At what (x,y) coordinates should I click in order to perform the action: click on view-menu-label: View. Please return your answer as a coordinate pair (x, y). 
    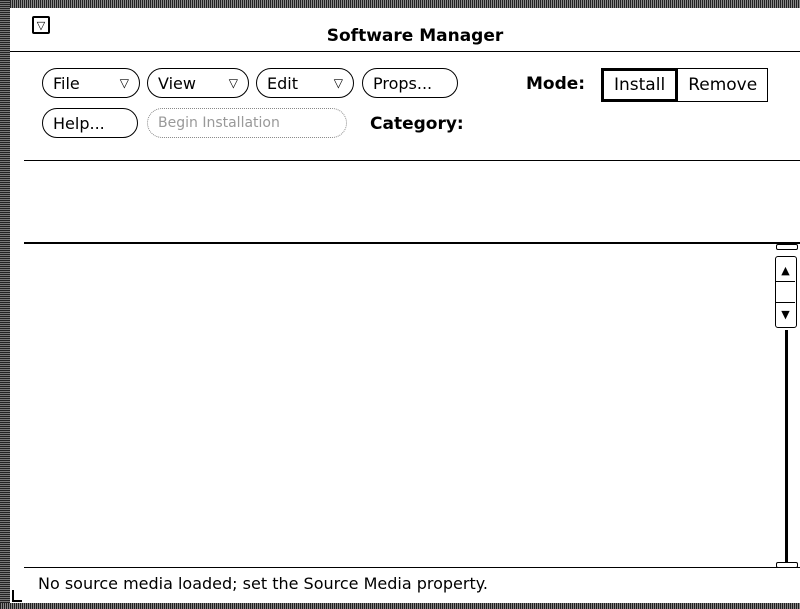
    Looking at the image, I should click on (177, 83).